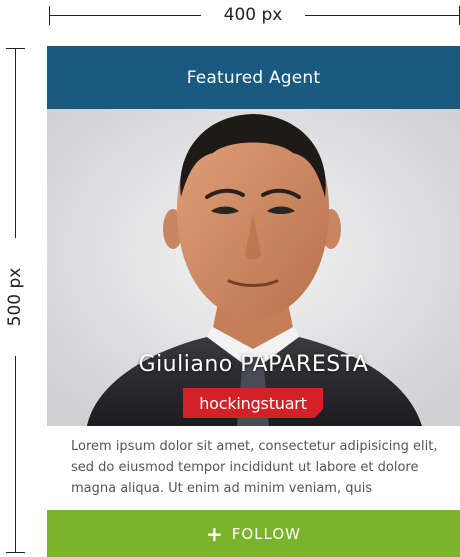  I want to click on height-dimension-line-upper, so click(15, 143).